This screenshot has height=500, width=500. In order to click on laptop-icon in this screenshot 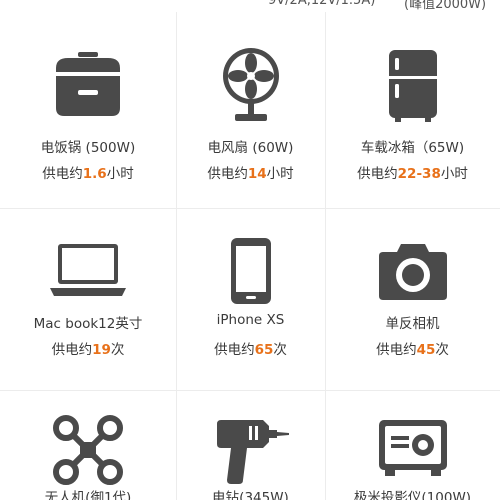, I will do `click(88, 270)`.